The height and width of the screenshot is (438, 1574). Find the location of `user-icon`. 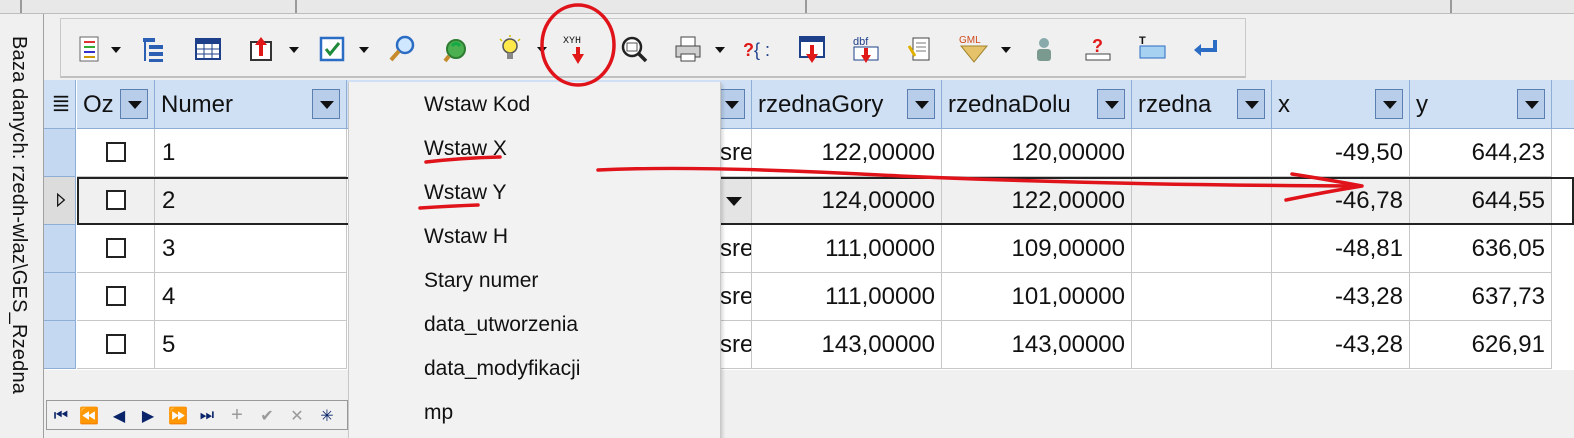

user-icon is located at coordinates (1044, 49).